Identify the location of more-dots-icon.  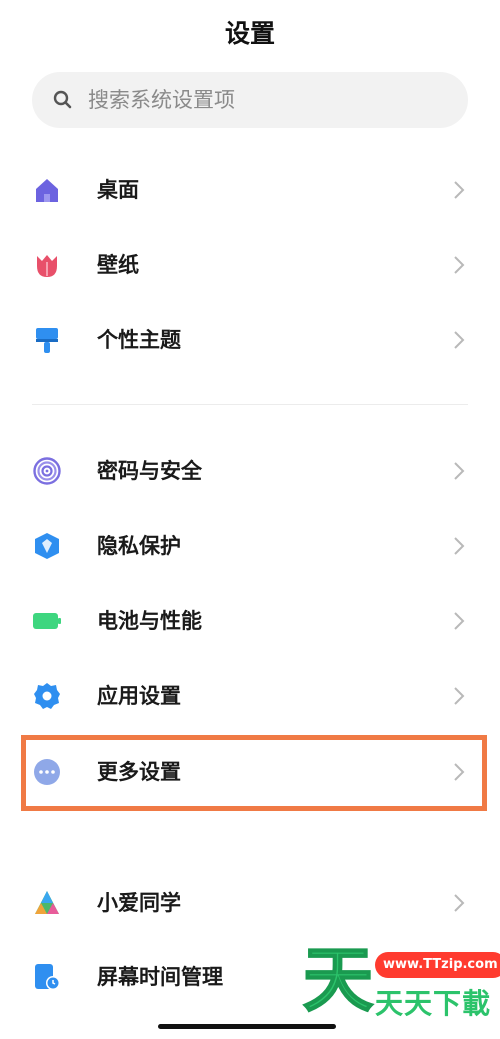
(47, 772).